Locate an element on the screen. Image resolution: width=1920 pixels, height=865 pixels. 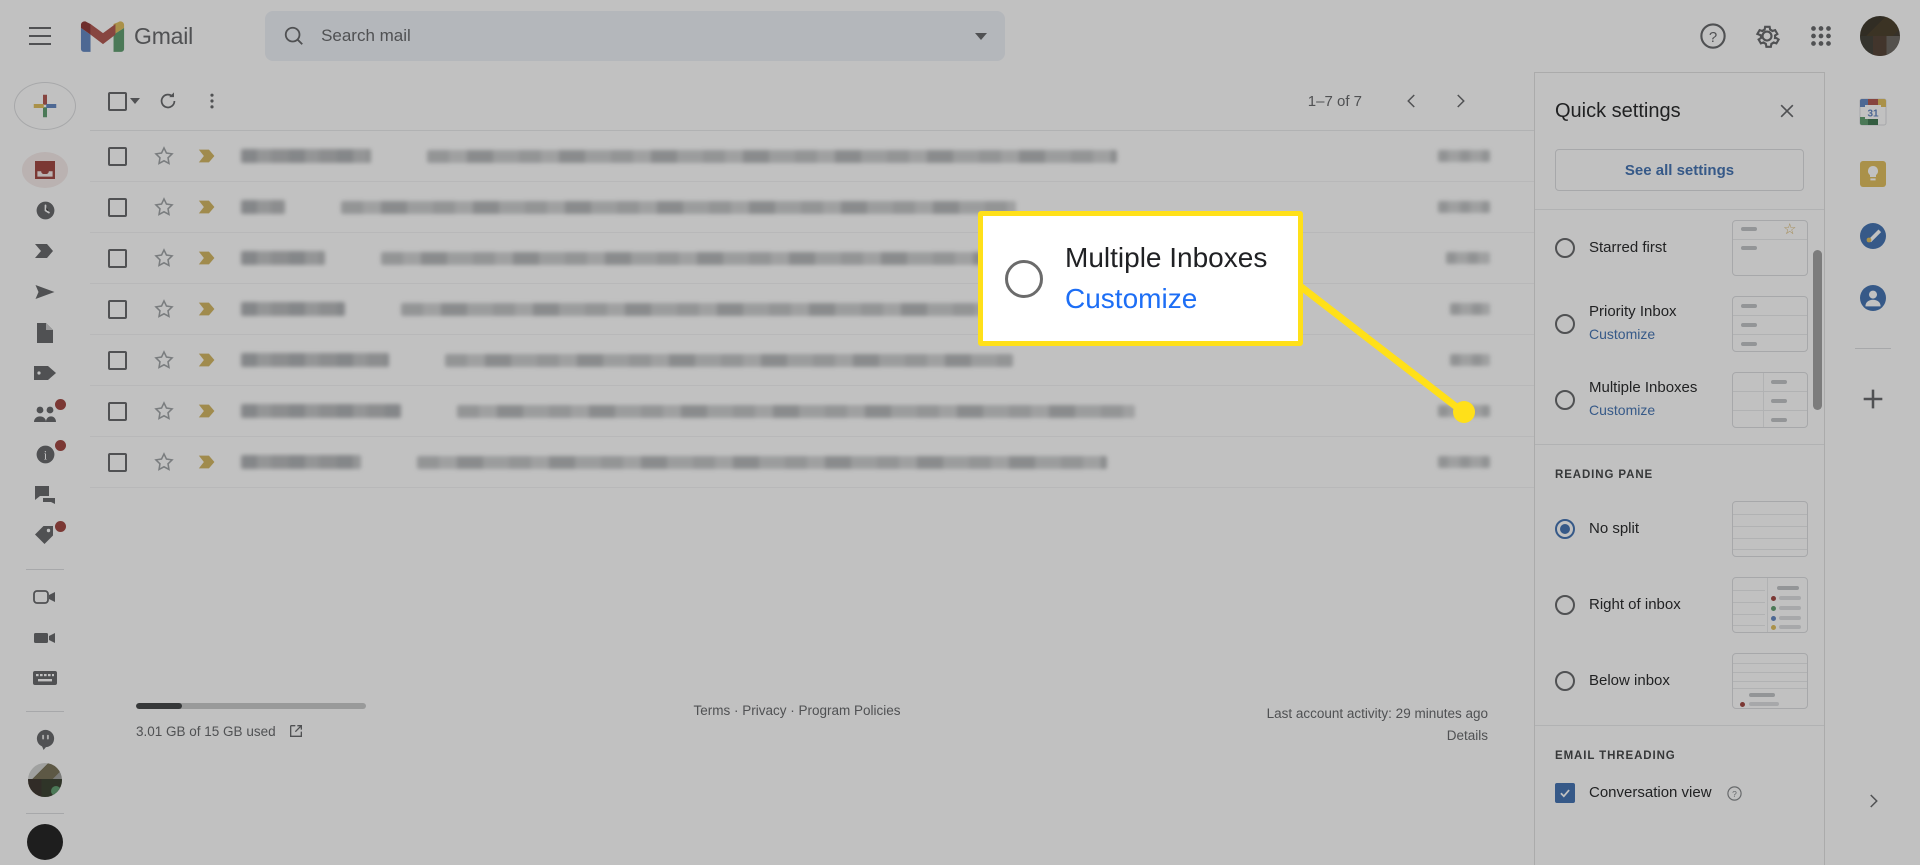
priority-inbox-thumb is located at coordinates (1770, 324).